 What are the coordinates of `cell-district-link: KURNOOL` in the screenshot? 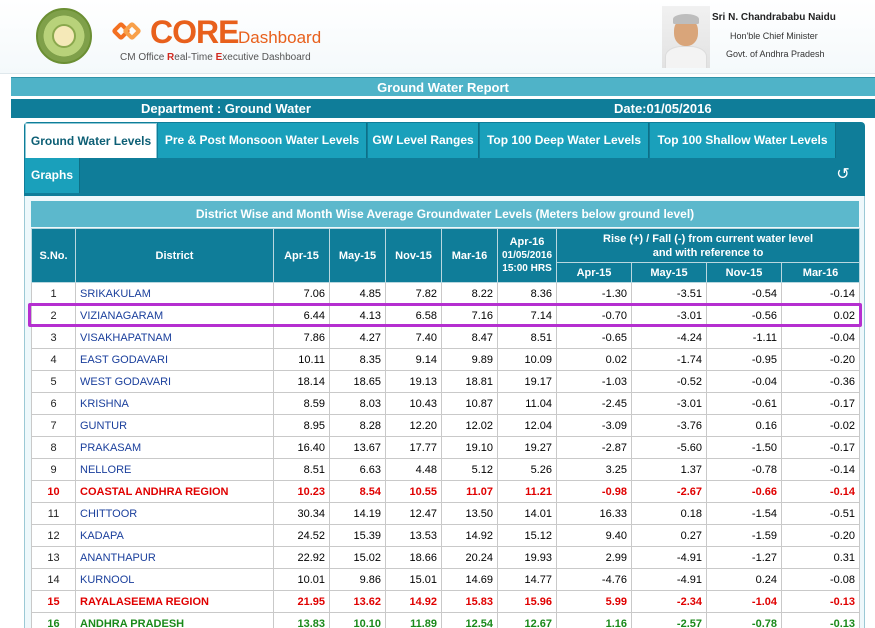 It's located at (174, 579).